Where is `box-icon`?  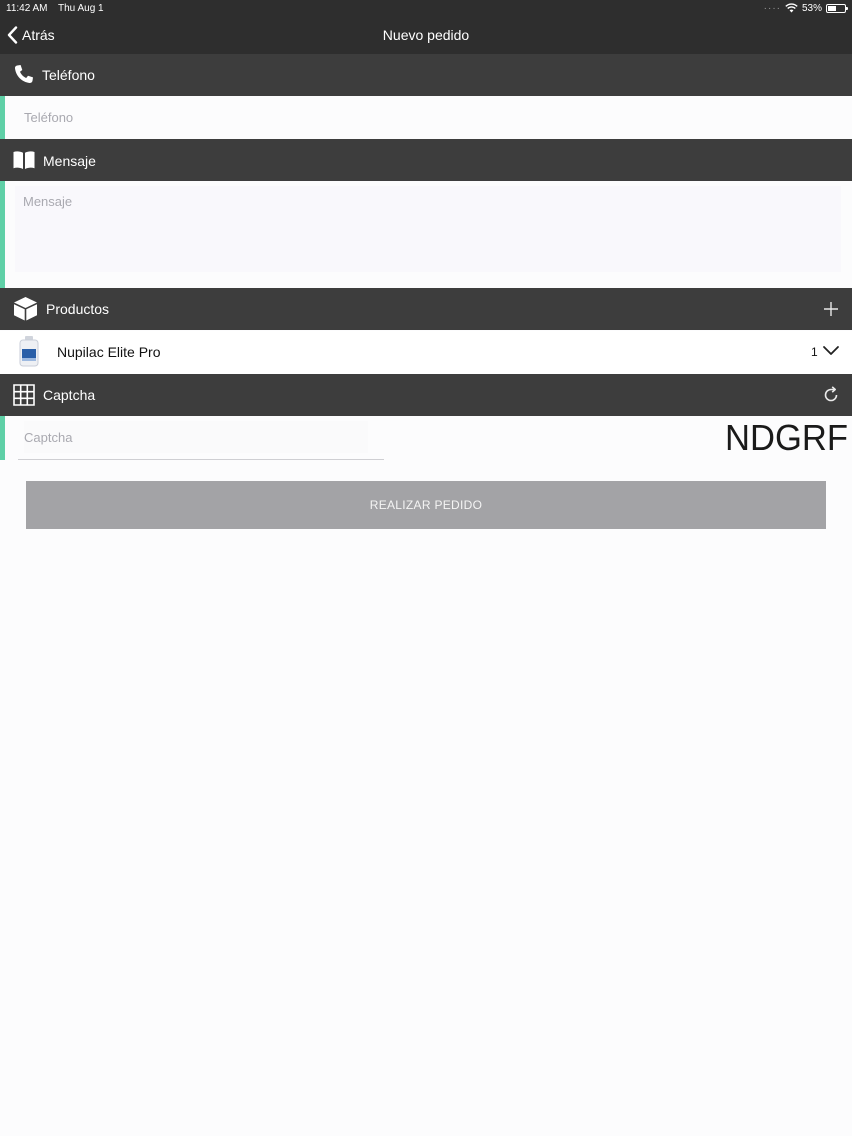
box-icon is located at coordinates (25, 309).